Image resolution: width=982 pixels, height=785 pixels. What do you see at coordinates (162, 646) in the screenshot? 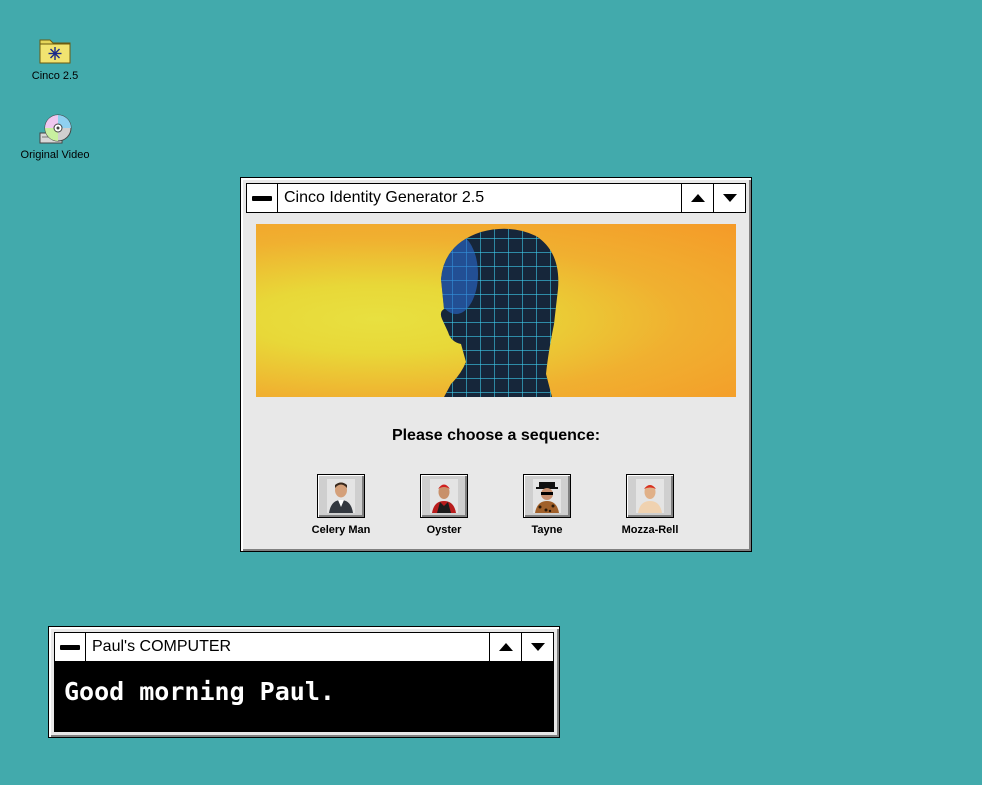
I see `window-title: Paul's COMPUTER` at bounding box center [162, 646].